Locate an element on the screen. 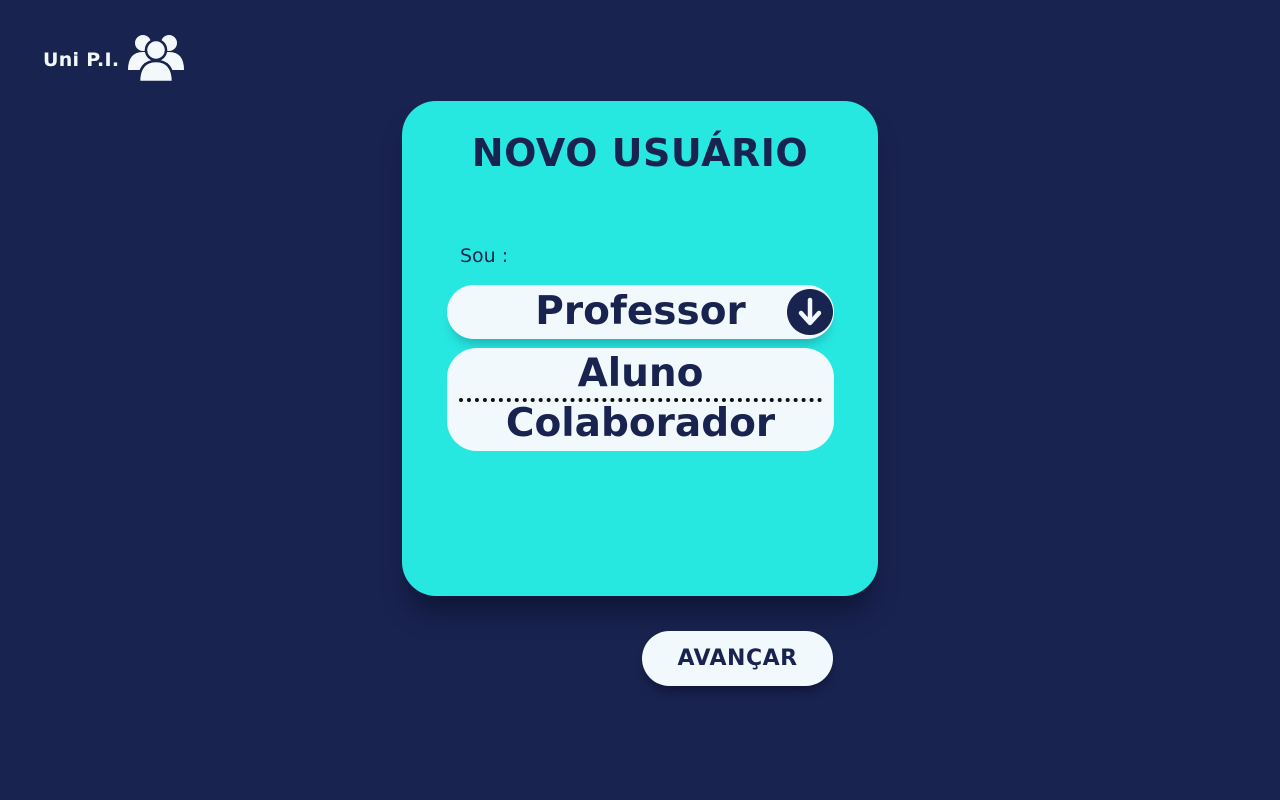  option-colaborador: Colaborador is located at coordinates (640, 424).